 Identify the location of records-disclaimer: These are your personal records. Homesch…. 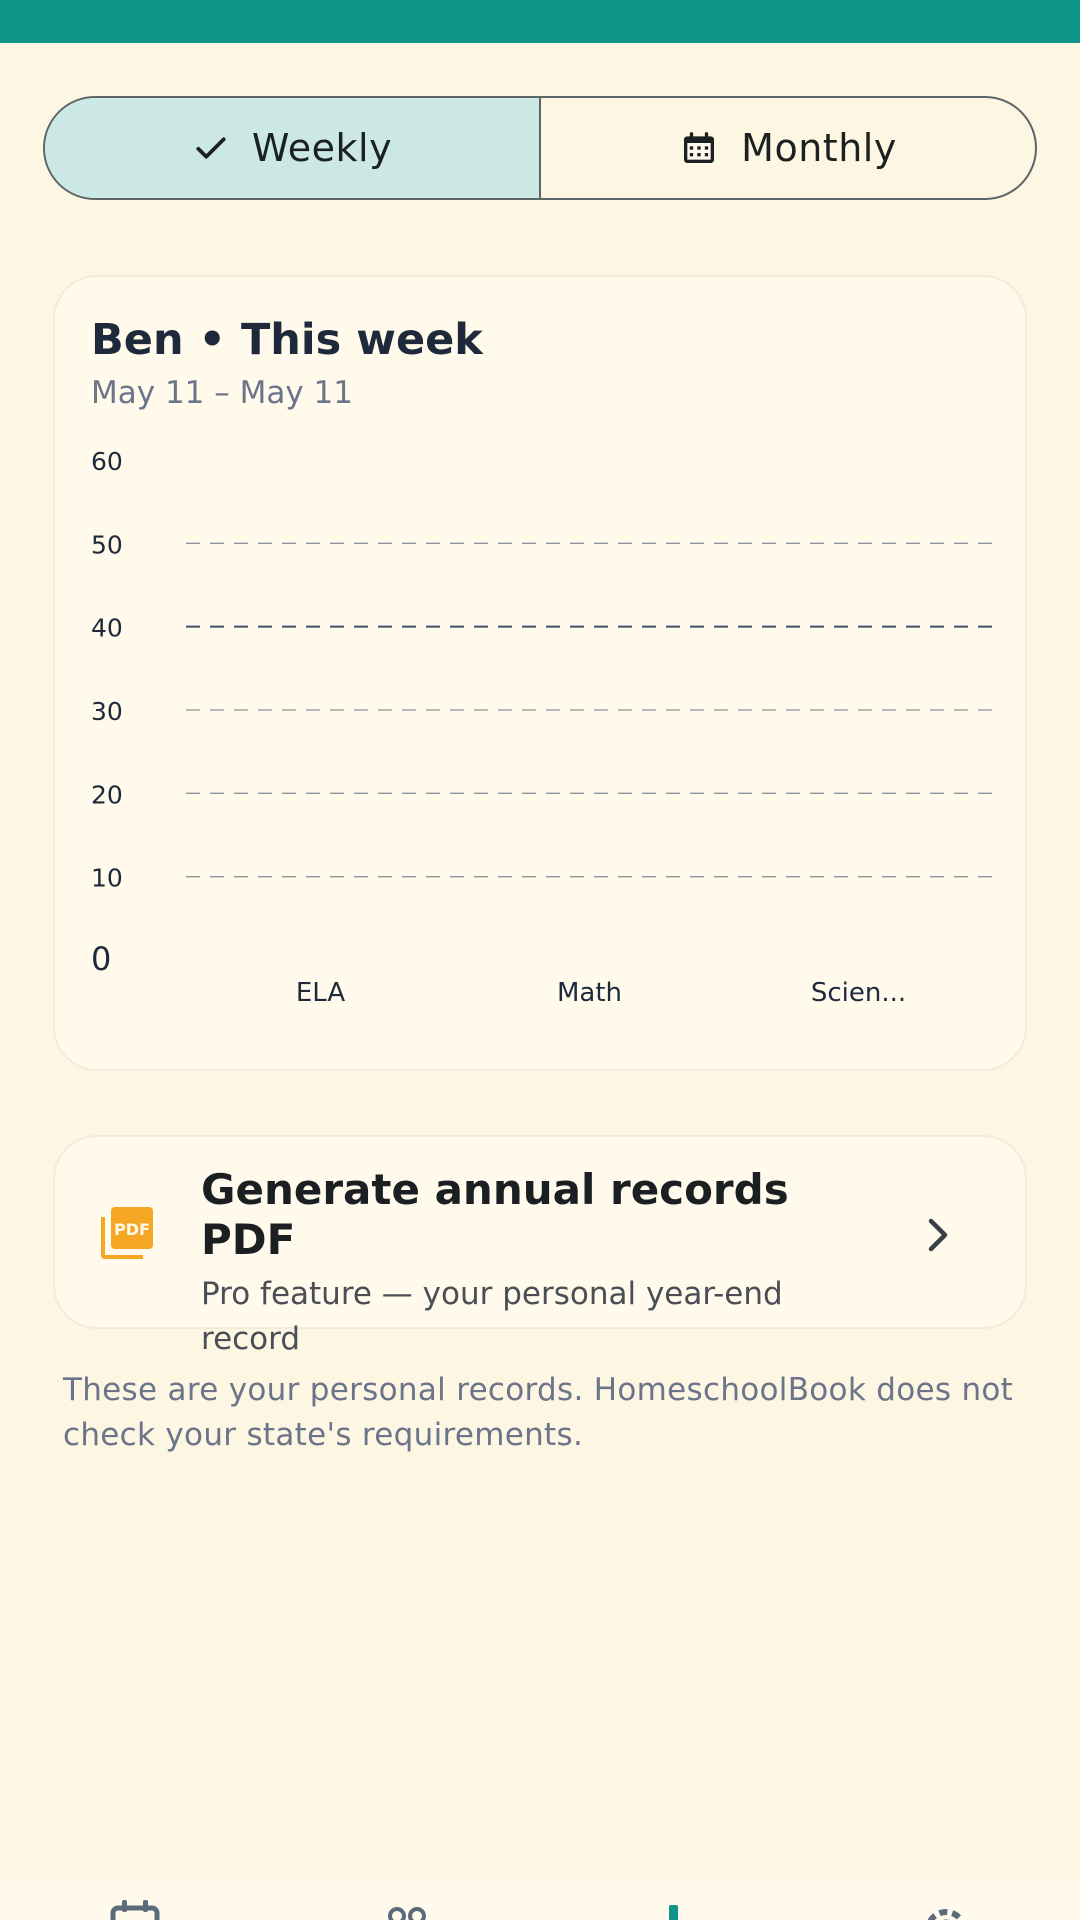
(538, 1412).